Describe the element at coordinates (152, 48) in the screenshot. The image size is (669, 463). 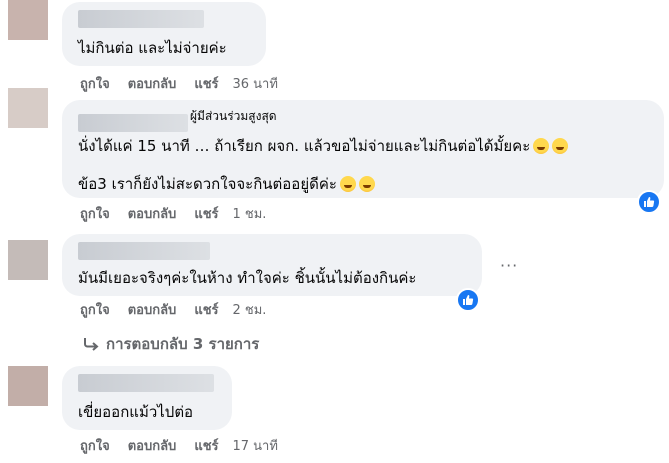
I see `comment-text: ไม่กินต่อ และไม่จ่ายค่ะ` at that location.